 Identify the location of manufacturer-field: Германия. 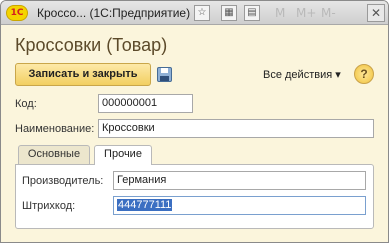
(239, 180).